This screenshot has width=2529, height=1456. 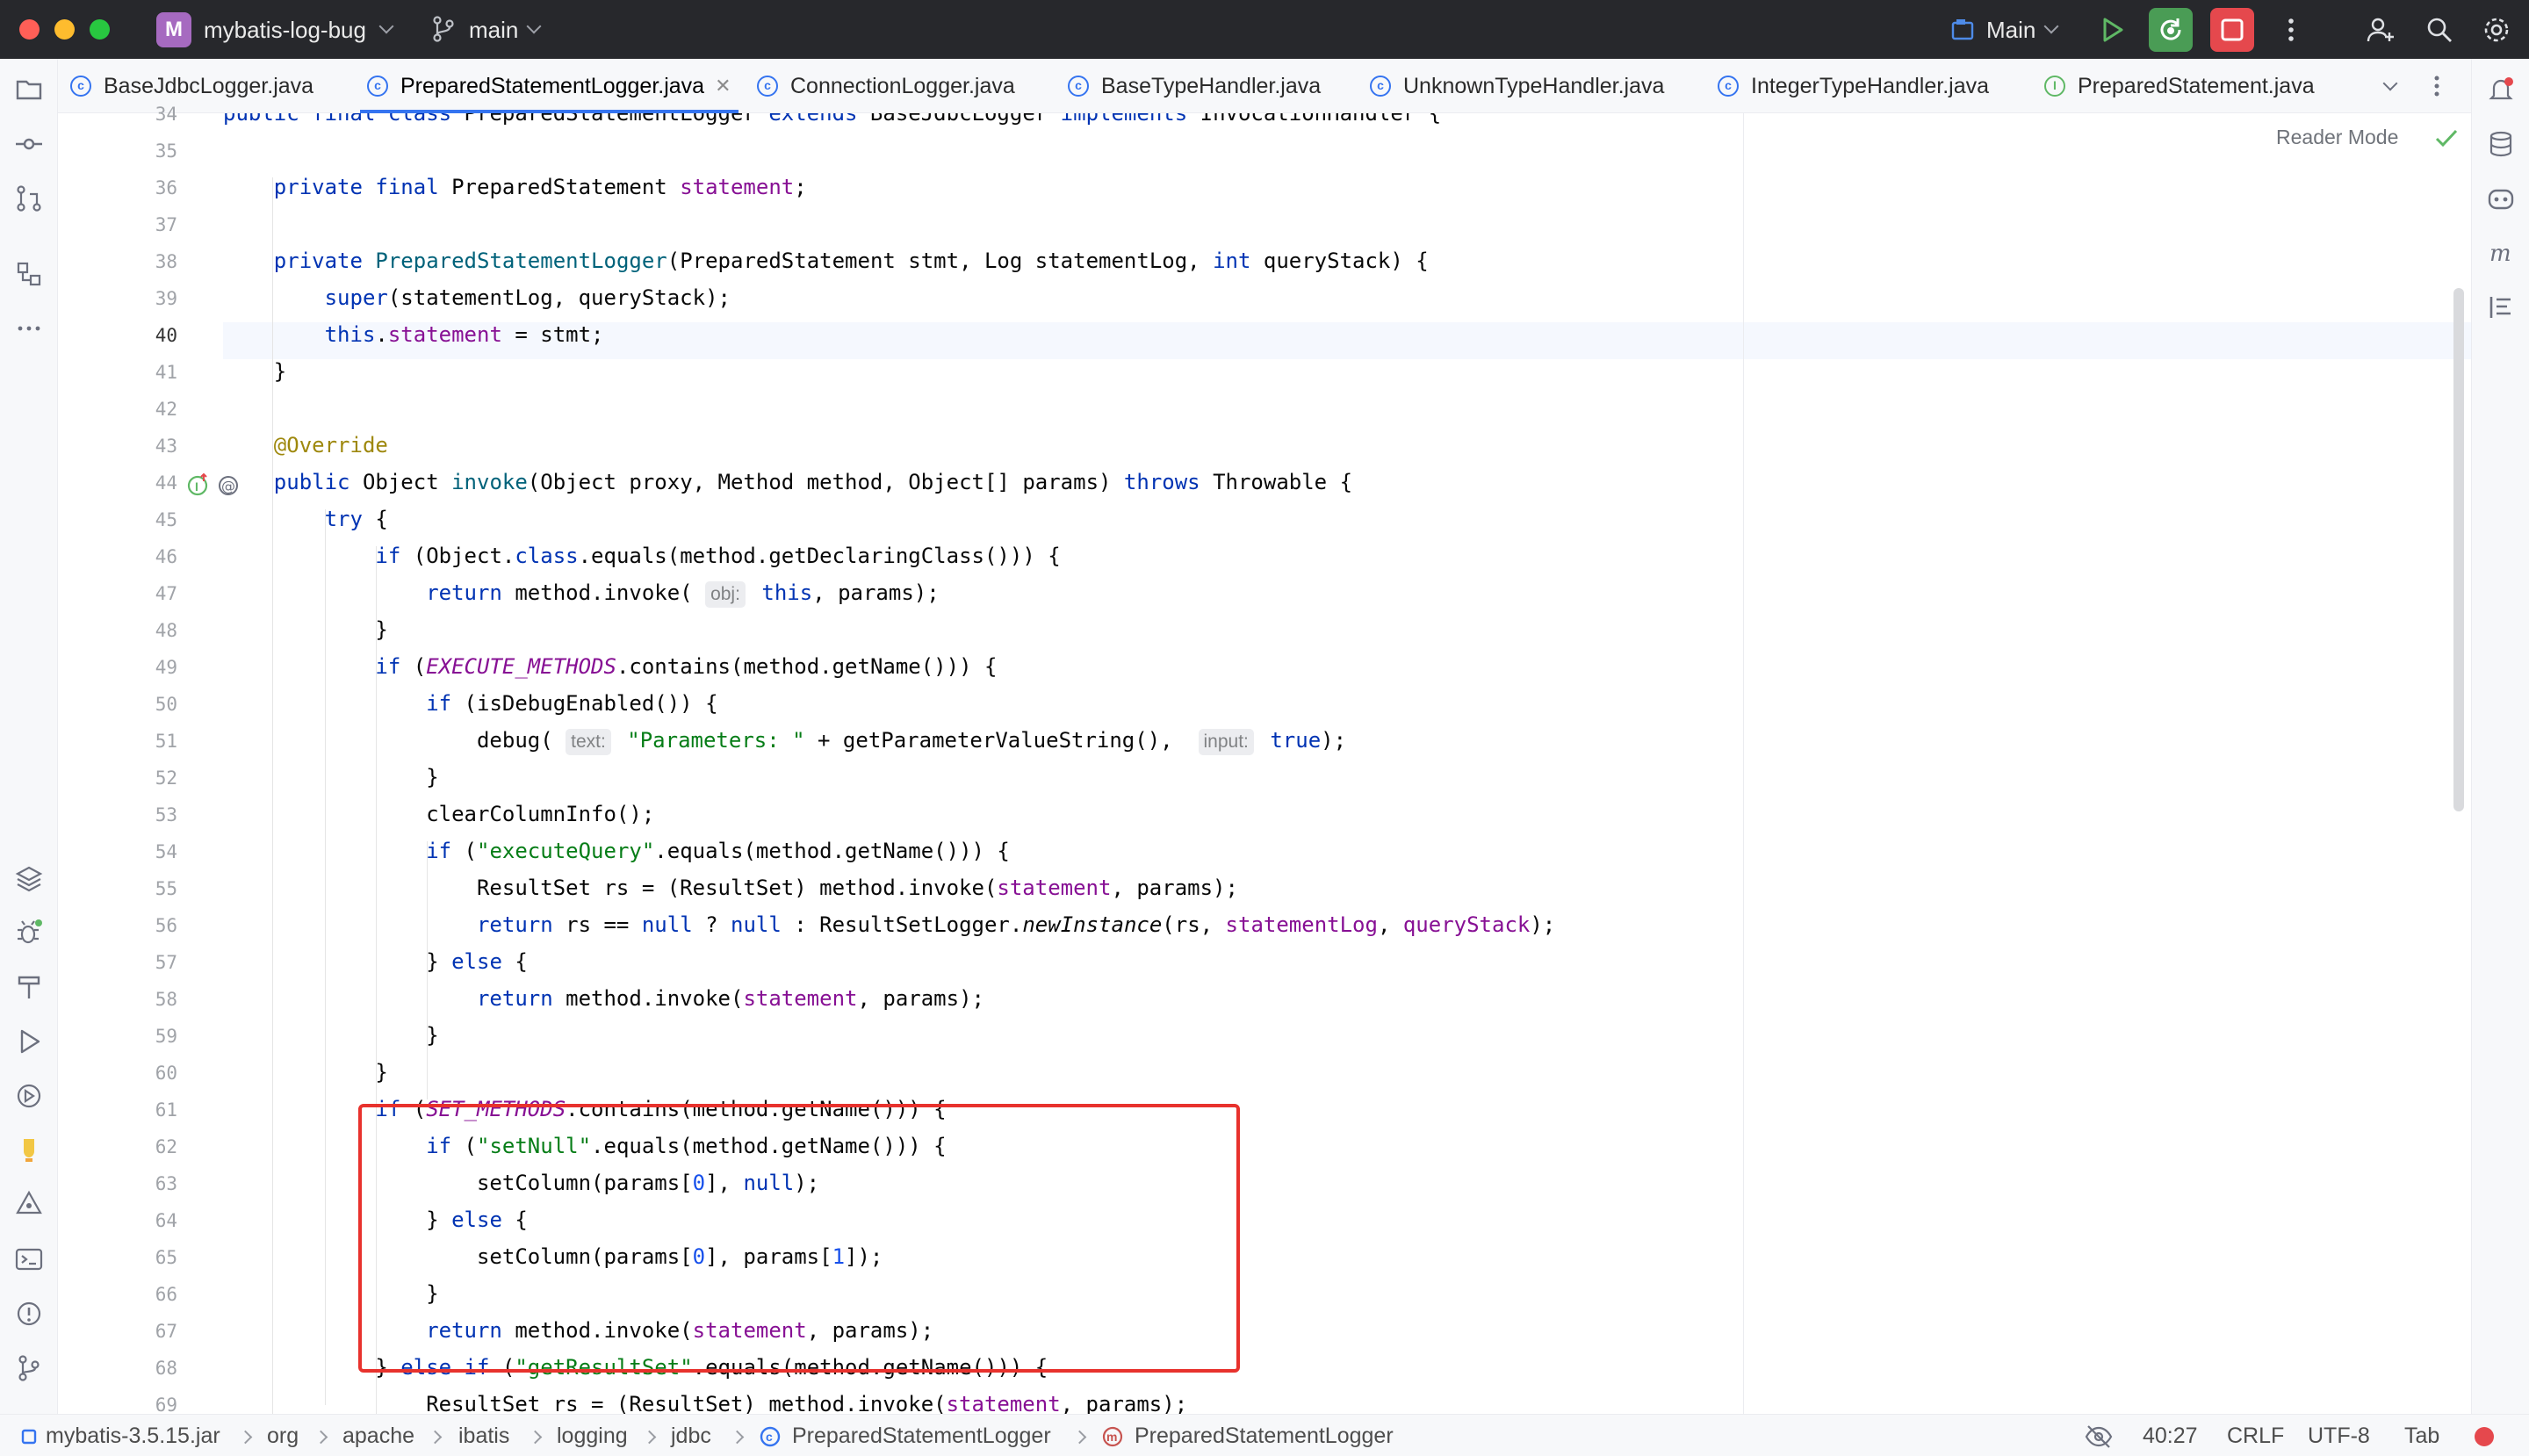 What do you see at coordinates (2497, 30) in the screenshot?
I see `gear-icon` at bounding box center [2497, 30].